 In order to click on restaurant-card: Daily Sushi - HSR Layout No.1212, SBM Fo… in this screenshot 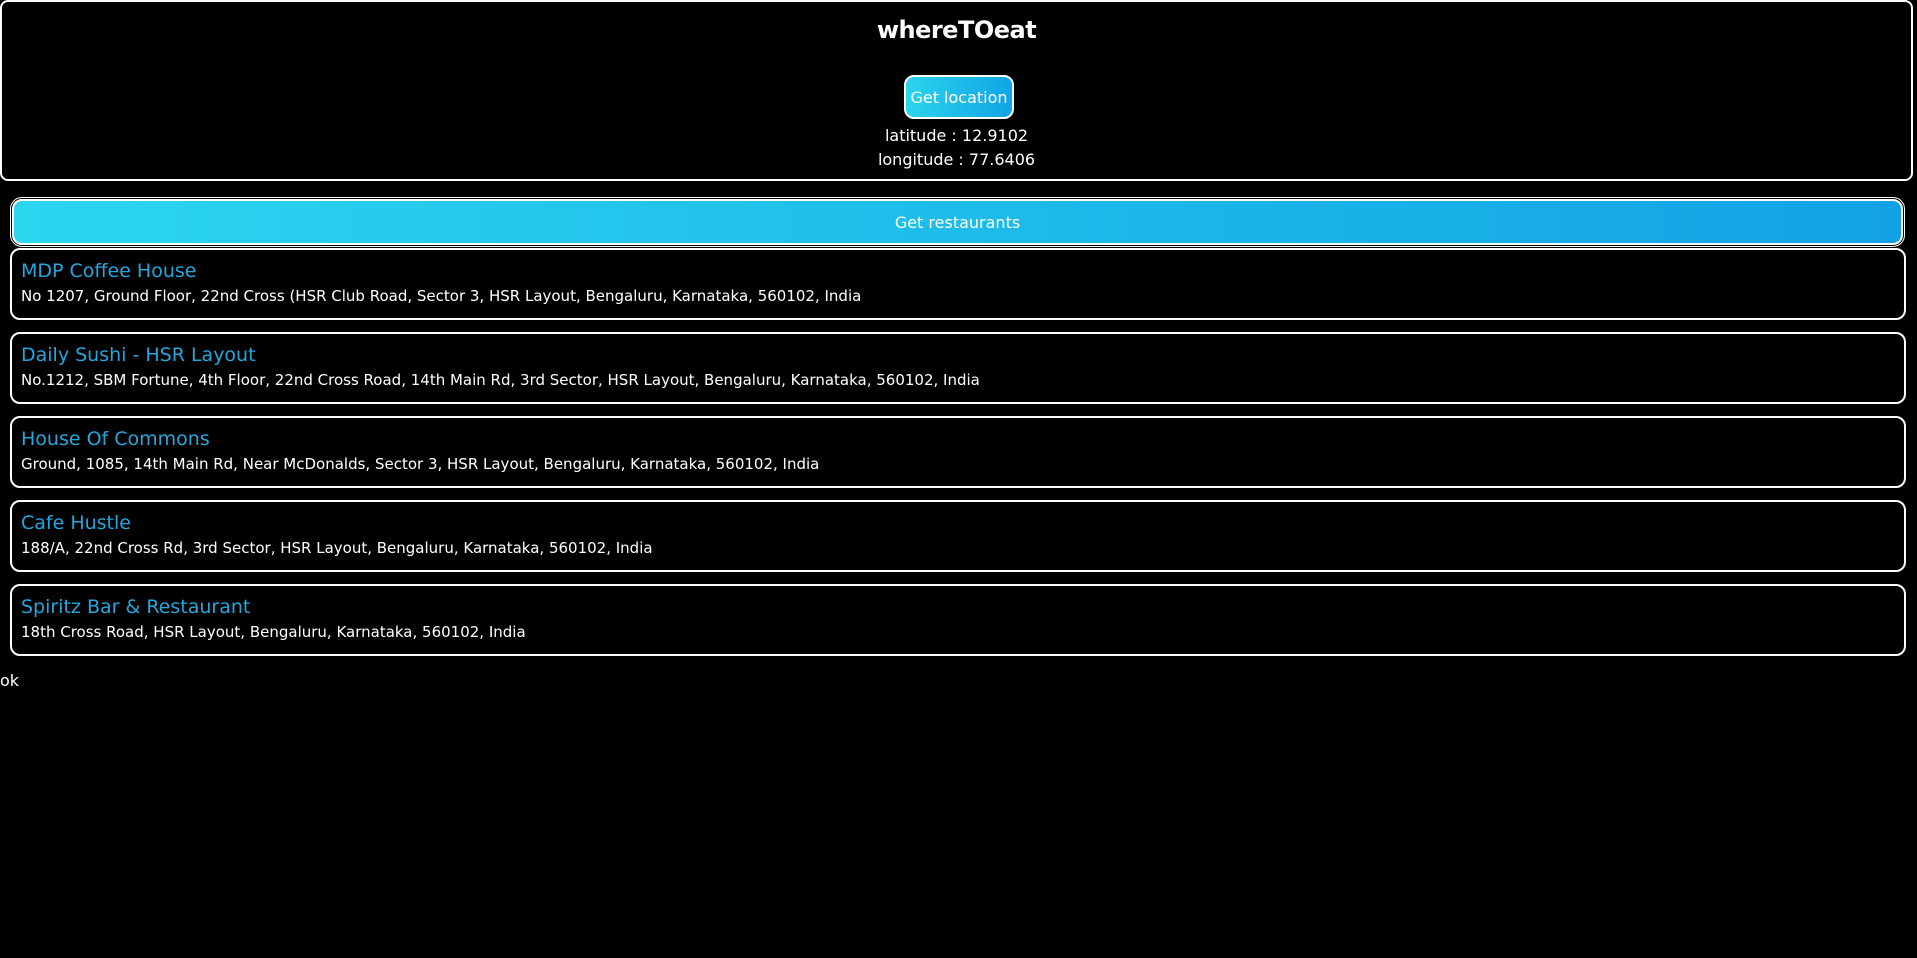, I will do `click(958, 368)`.